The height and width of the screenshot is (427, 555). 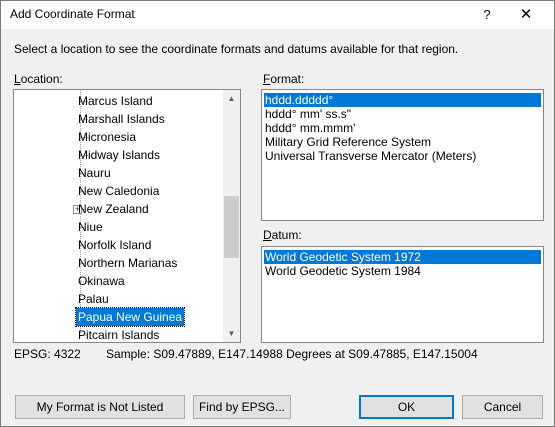 What do you see at coordinates (38, 79) in the screenshot?
I see `location-label: Location:` at bounding box center [38, 79].